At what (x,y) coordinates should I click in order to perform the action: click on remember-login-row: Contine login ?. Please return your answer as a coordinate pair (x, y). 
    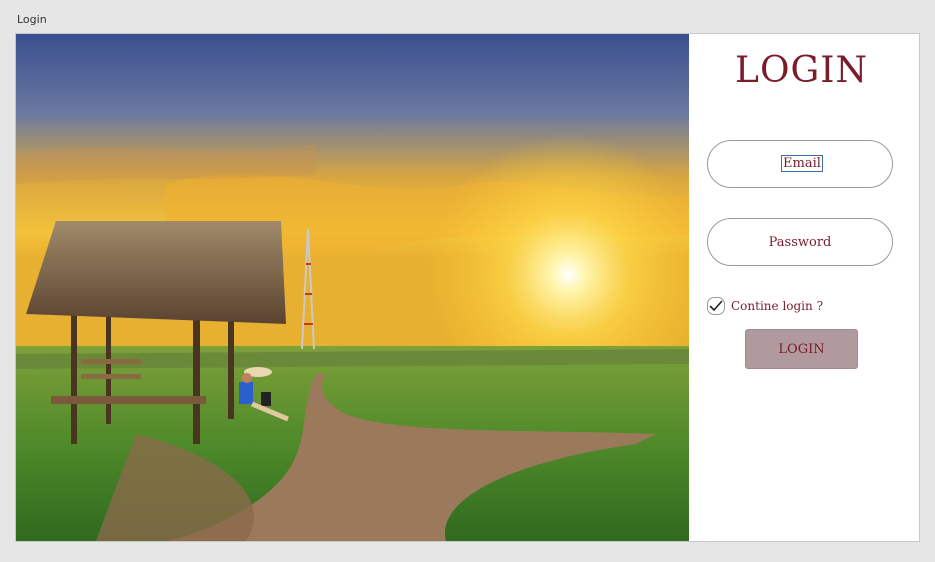
    Looking at the image, I should click on (765, 306).